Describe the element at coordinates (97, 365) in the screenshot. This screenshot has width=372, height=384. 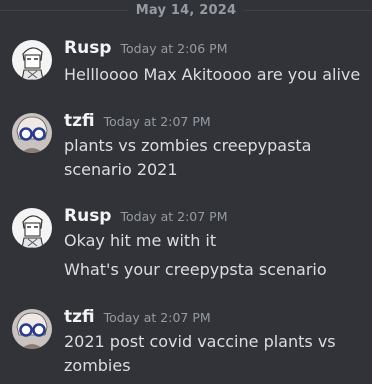
I see `message-text: zombies` at that location.